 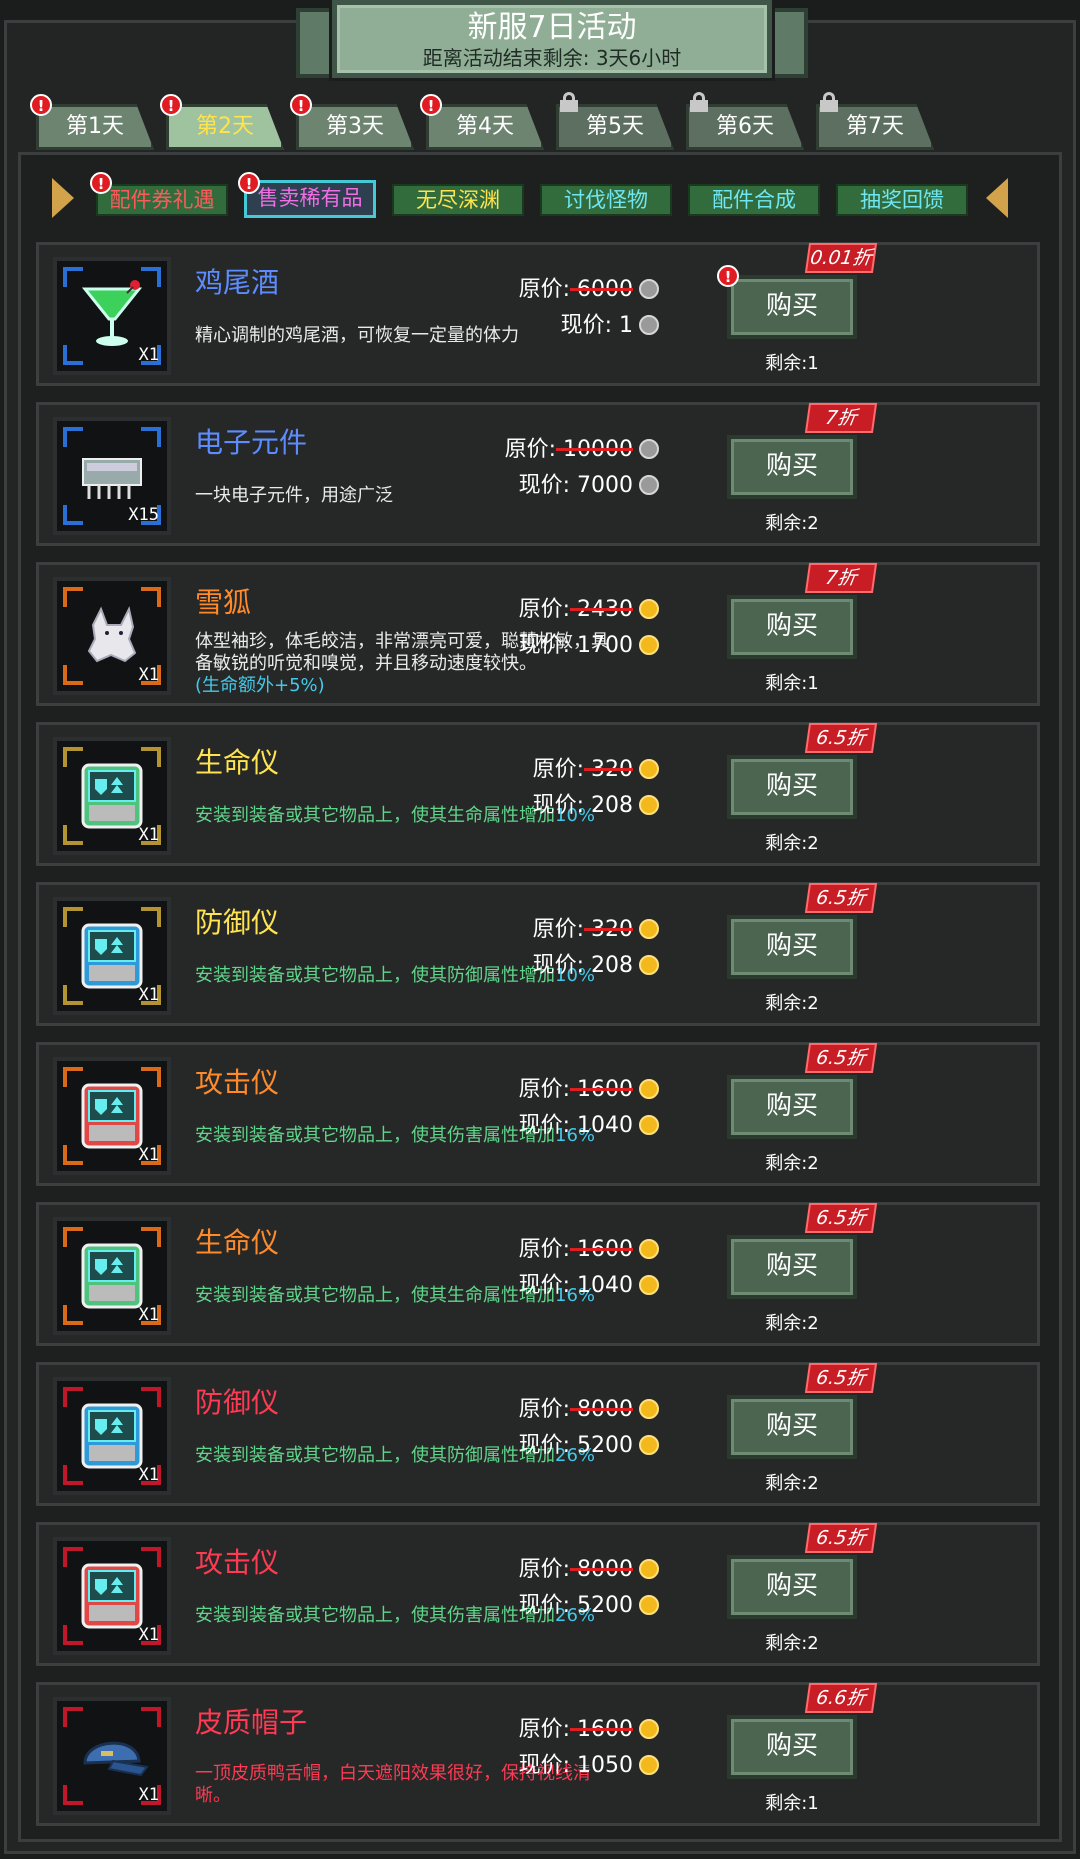 What do you see at coordinates (162, 200) in the screenshot?
I see `category-tab-1: 配件券礼遇` at bounding box center [162, 200].